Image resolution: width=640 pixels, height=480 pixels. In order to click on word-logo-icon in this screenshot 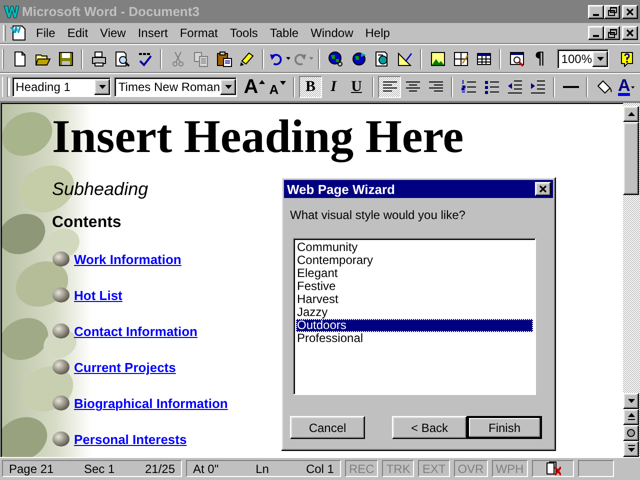, I will do `click(11, 12)`.